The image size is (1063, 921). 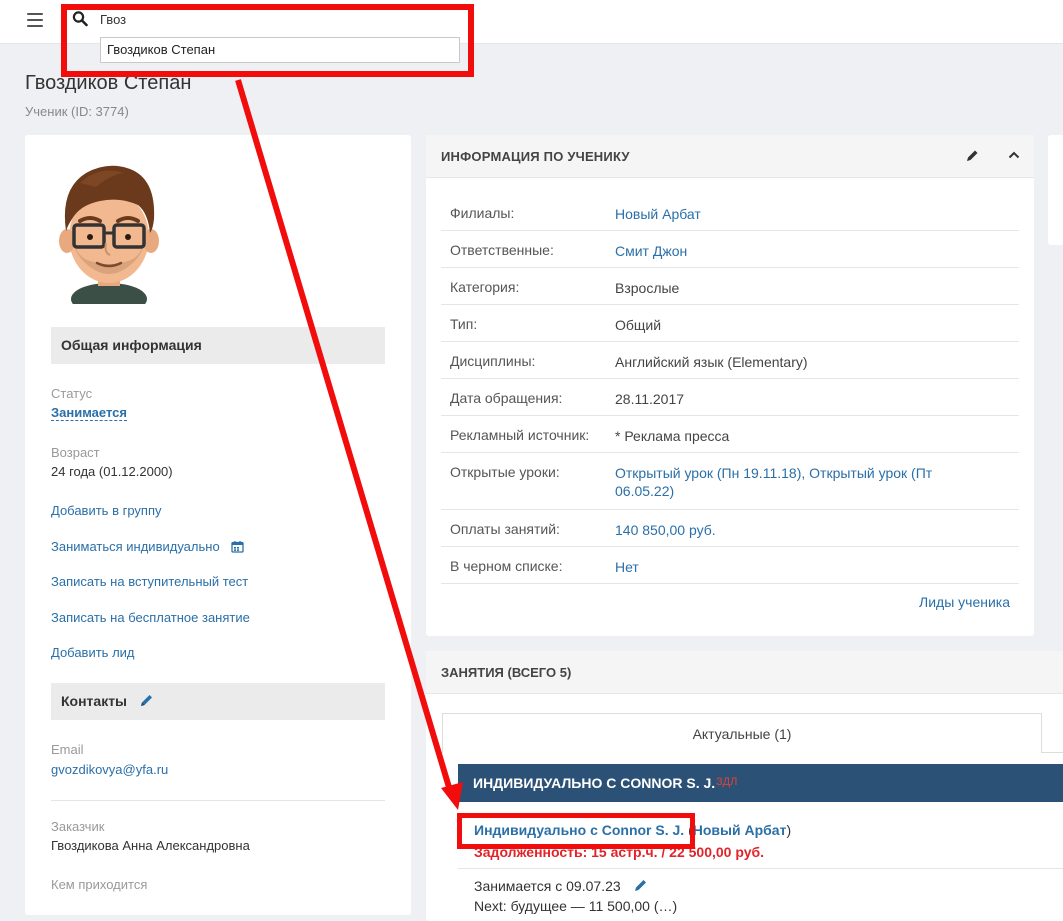 I want to click on tab-current: Актуальные (1), so click(x=742, y=733).